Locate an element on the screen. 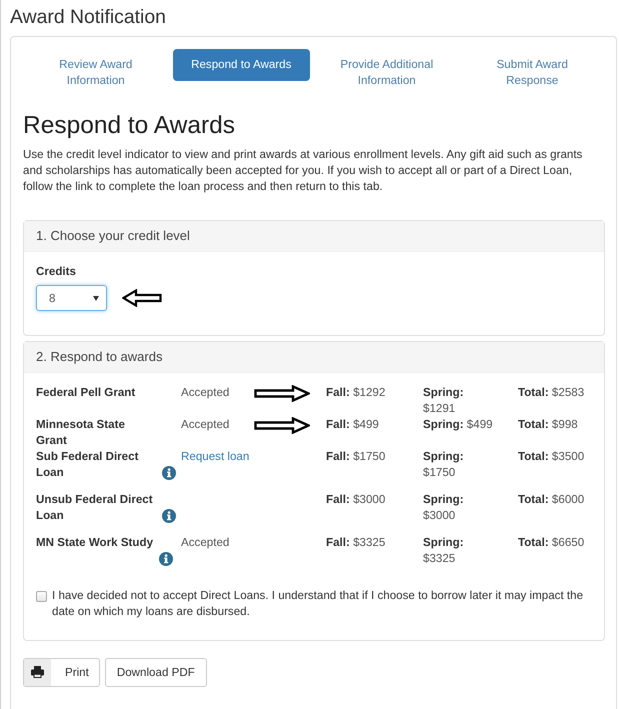 The image size is (619, 709). print-button: Print is located at coordinates (61, 672).